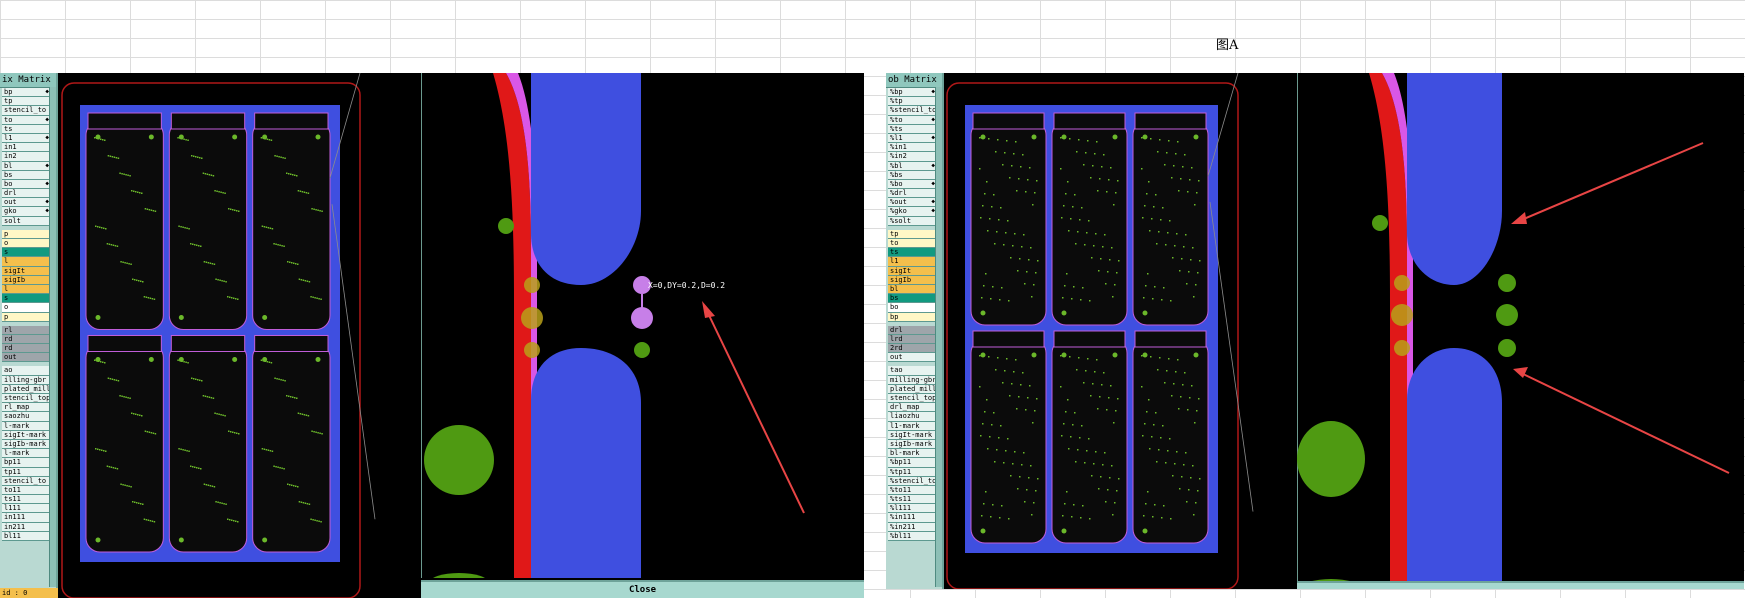  Describe the element at coordinates (912, 212) in the screenshot. I see `layer-row: %gko ◆` at that location.